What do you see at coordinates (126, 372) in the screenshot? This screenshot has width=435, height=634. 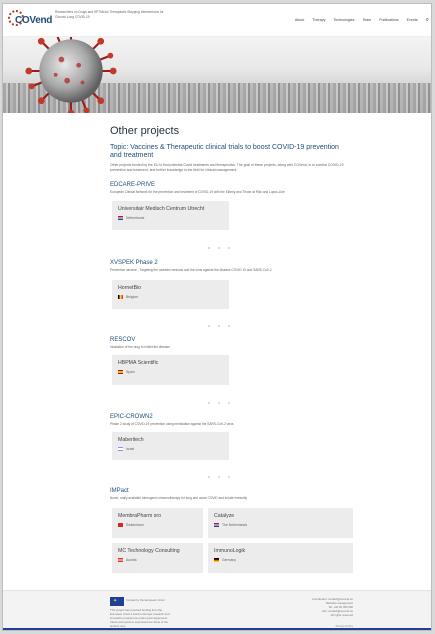 I see `partner-country: Spain` at bounding box center [126, 372].